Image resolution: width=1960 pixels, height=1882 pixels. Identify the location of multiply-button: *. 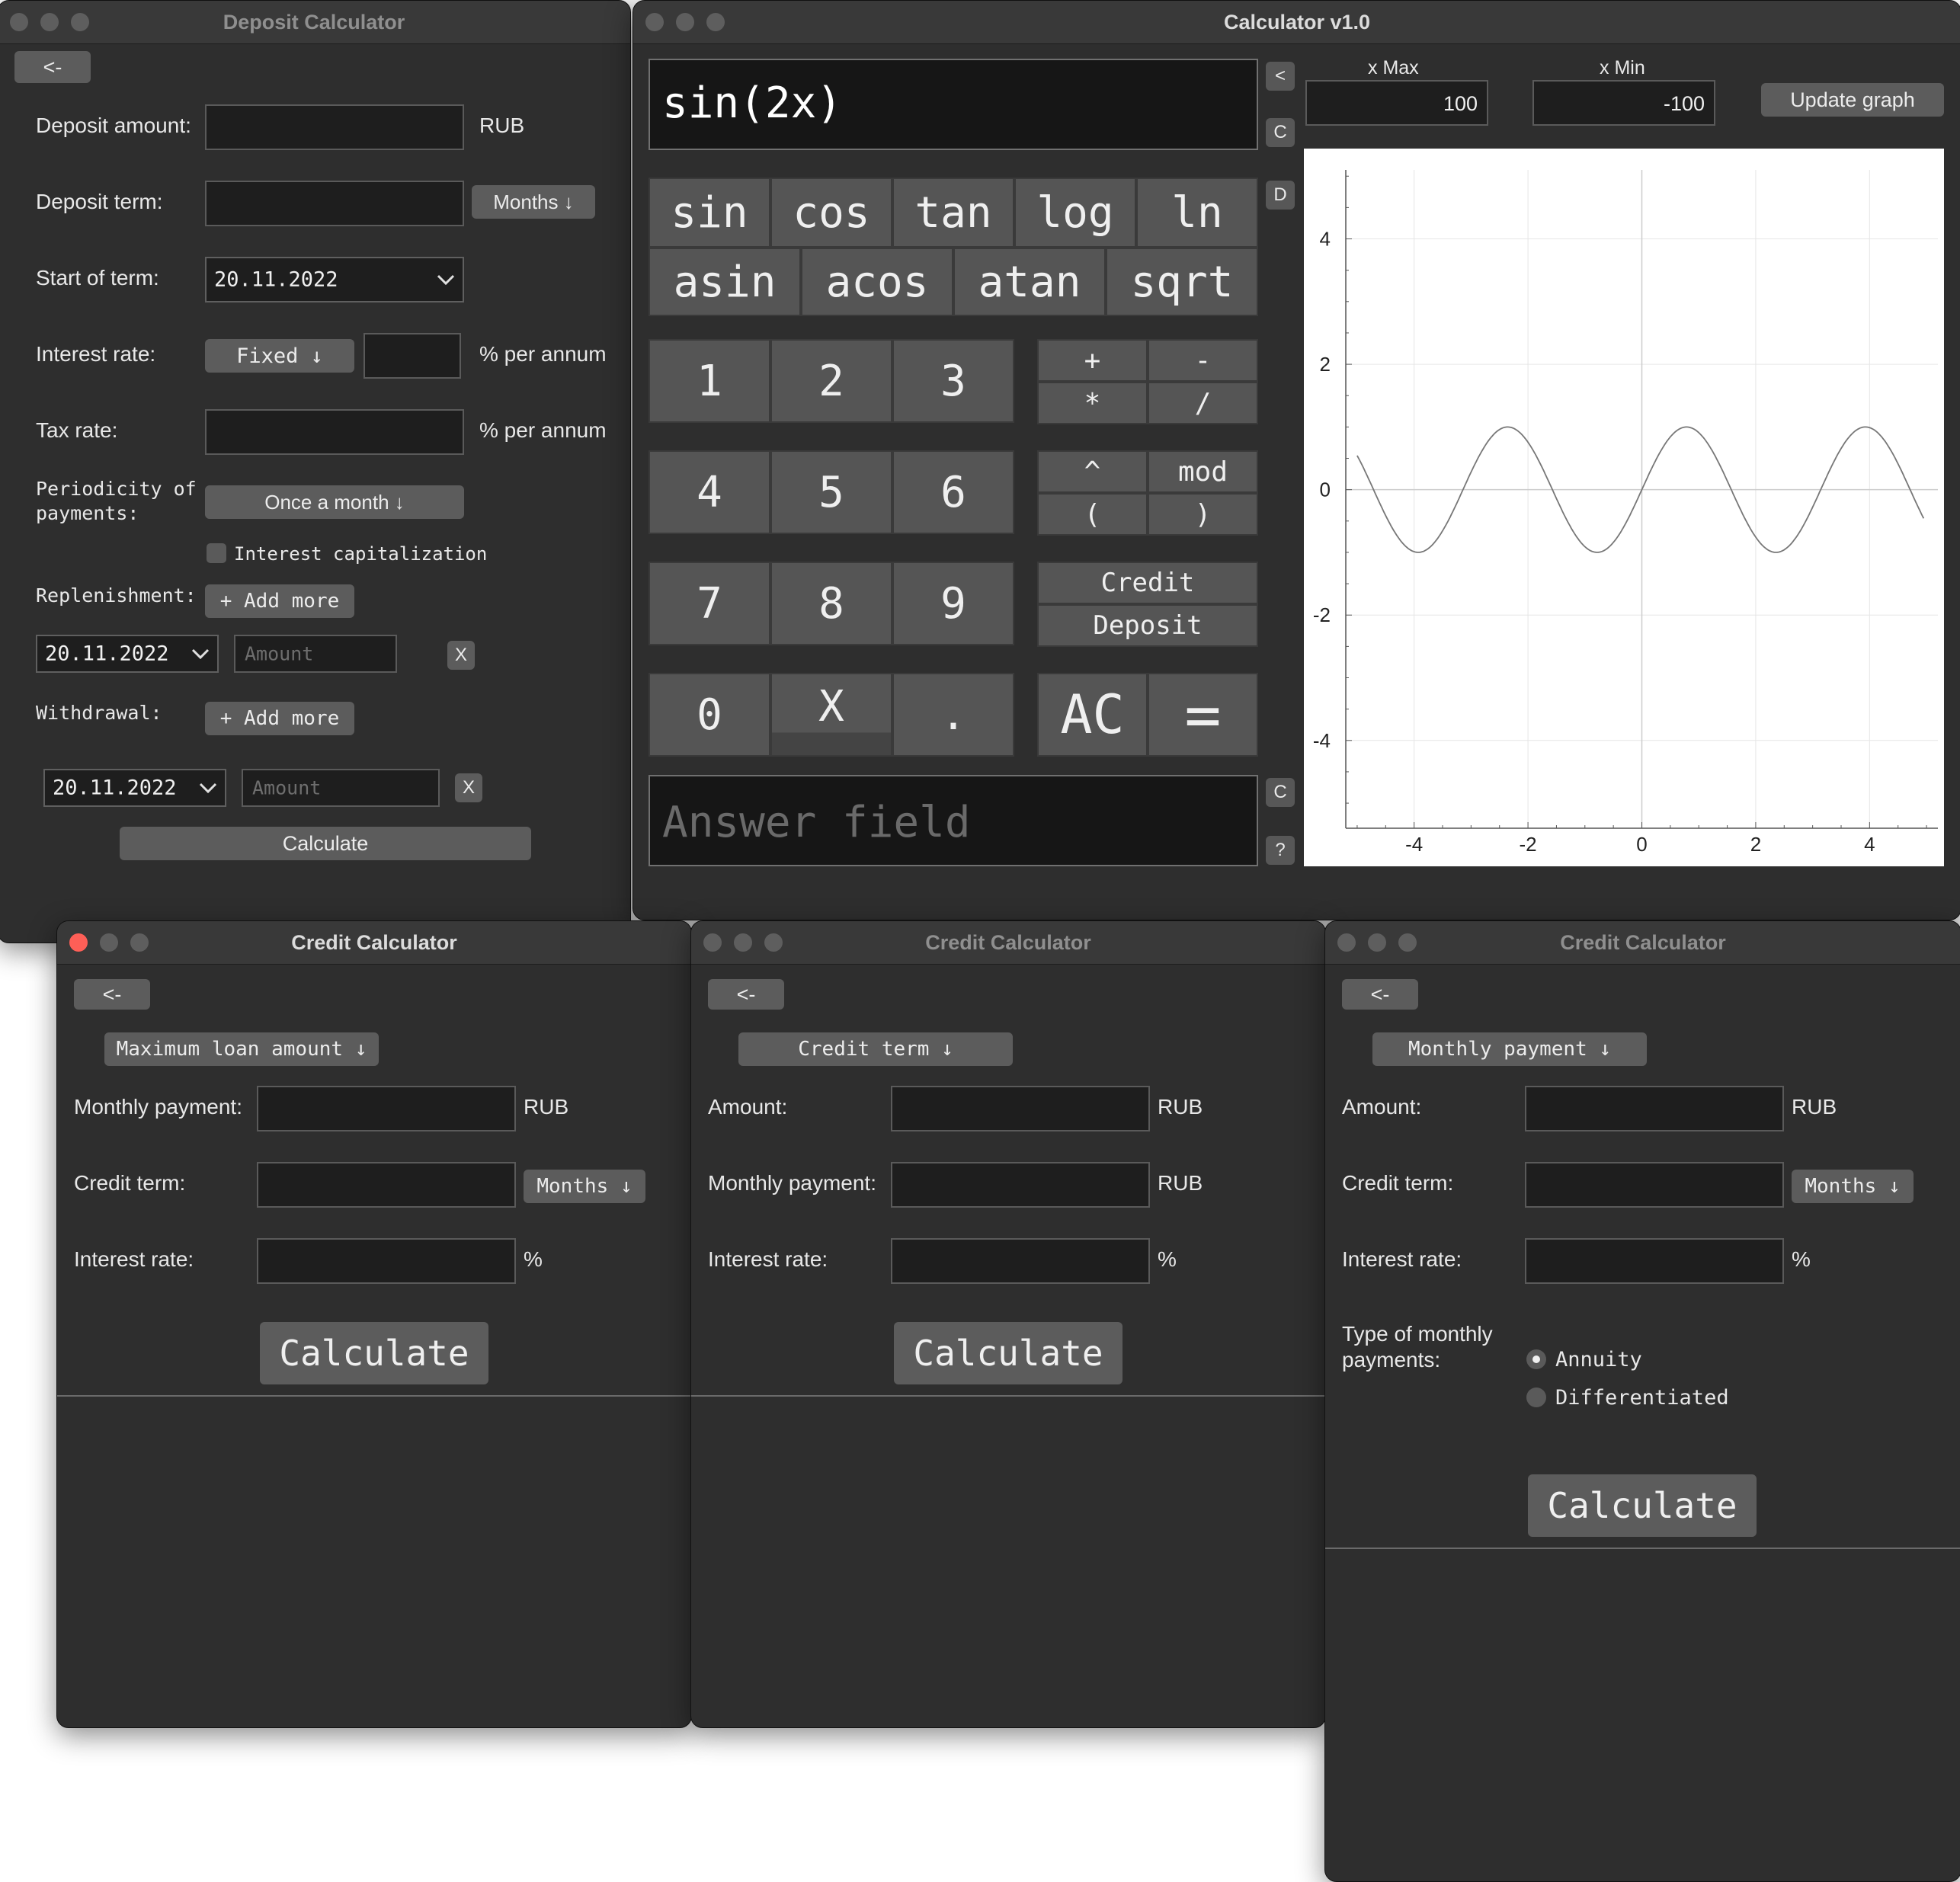
(1092, 403).